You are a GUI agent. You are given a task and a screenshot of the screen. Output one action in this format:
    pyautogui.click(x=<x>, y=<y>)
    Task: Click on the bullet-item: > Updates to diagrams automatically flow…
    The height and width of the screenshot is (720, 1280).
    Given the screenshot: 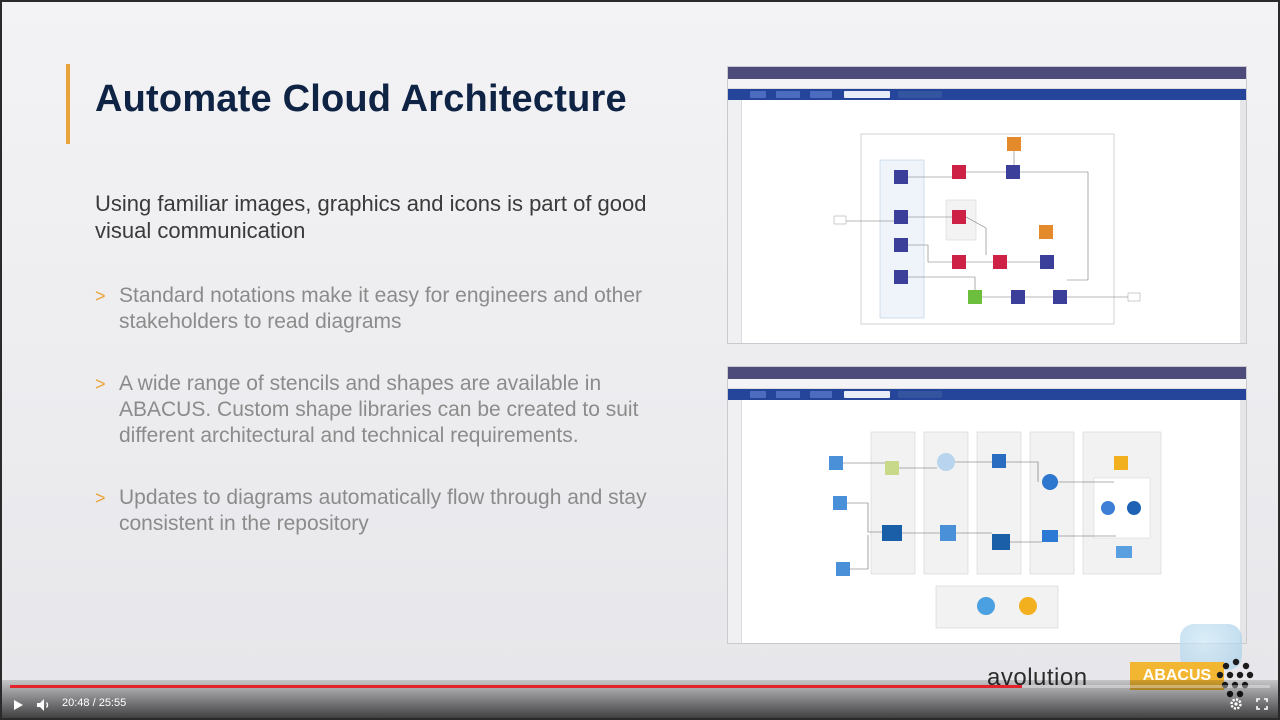 What is the action you would take?
    pyautogui.click(x=395, y=511)
    